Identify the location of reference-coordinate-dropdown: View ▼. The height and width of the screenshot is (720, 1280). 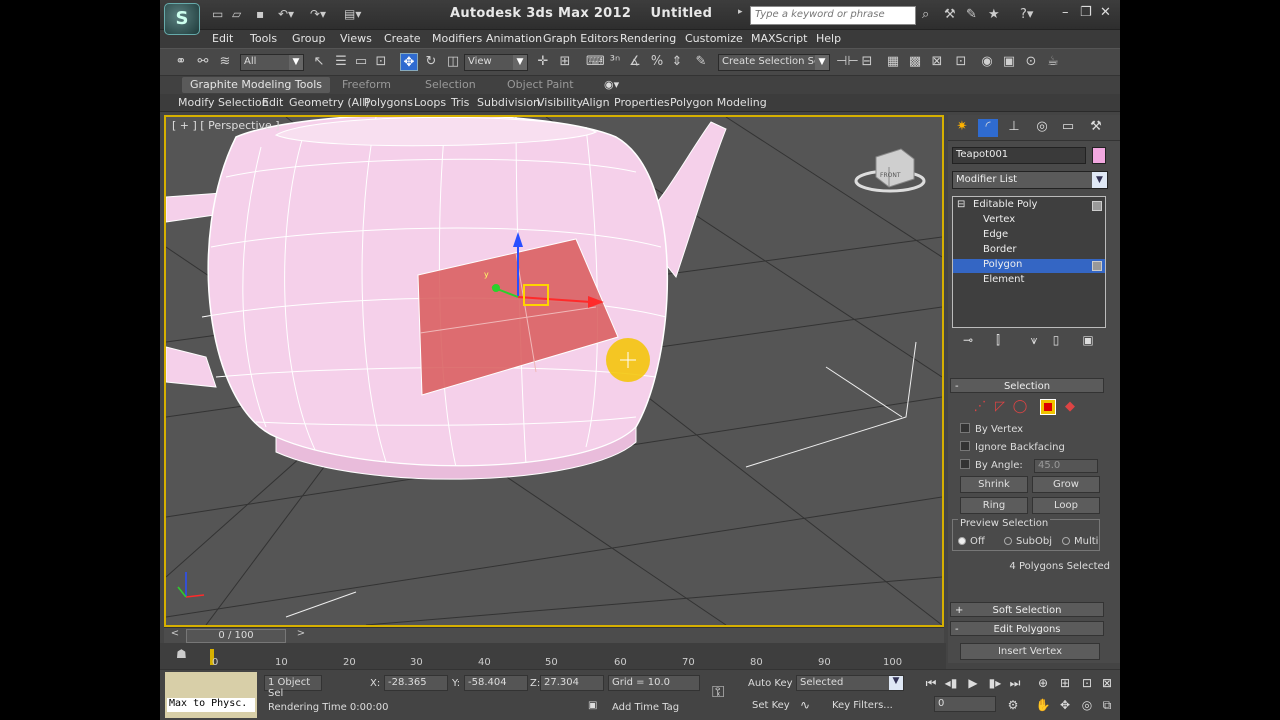
(496, 62).